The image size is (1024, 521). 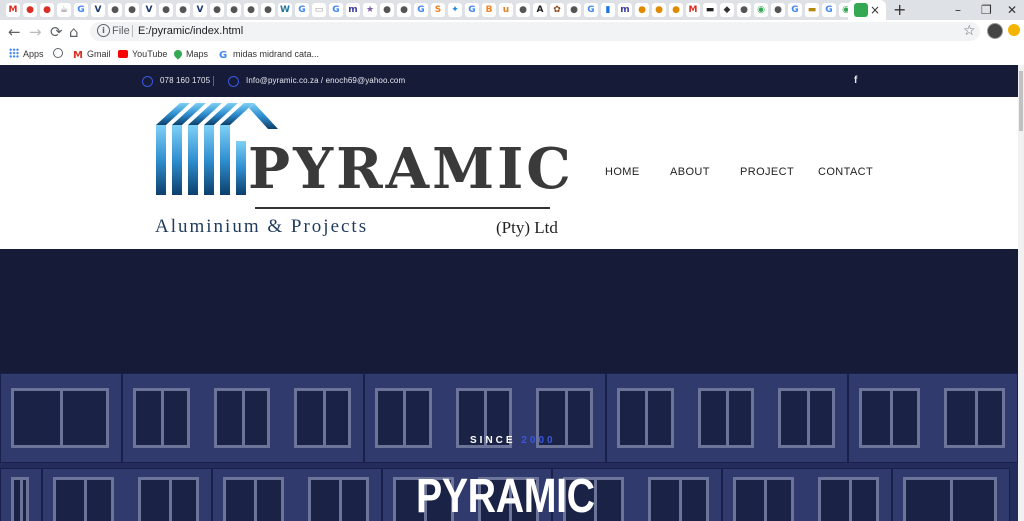 I want to click on tab-favicon-icon: ◉, so click(x=761, y=10).